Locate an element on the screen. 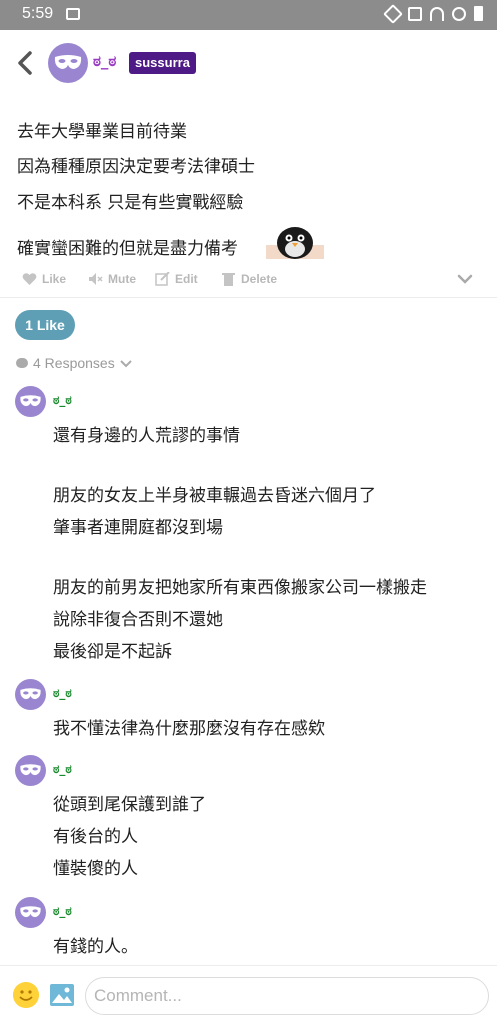 The width and height of the screenshot is (497, 1024). comment-text-line: 朋友的前男友把她家所有東西像搬家公司一樣搬走 is located at coordinates (240, 588).